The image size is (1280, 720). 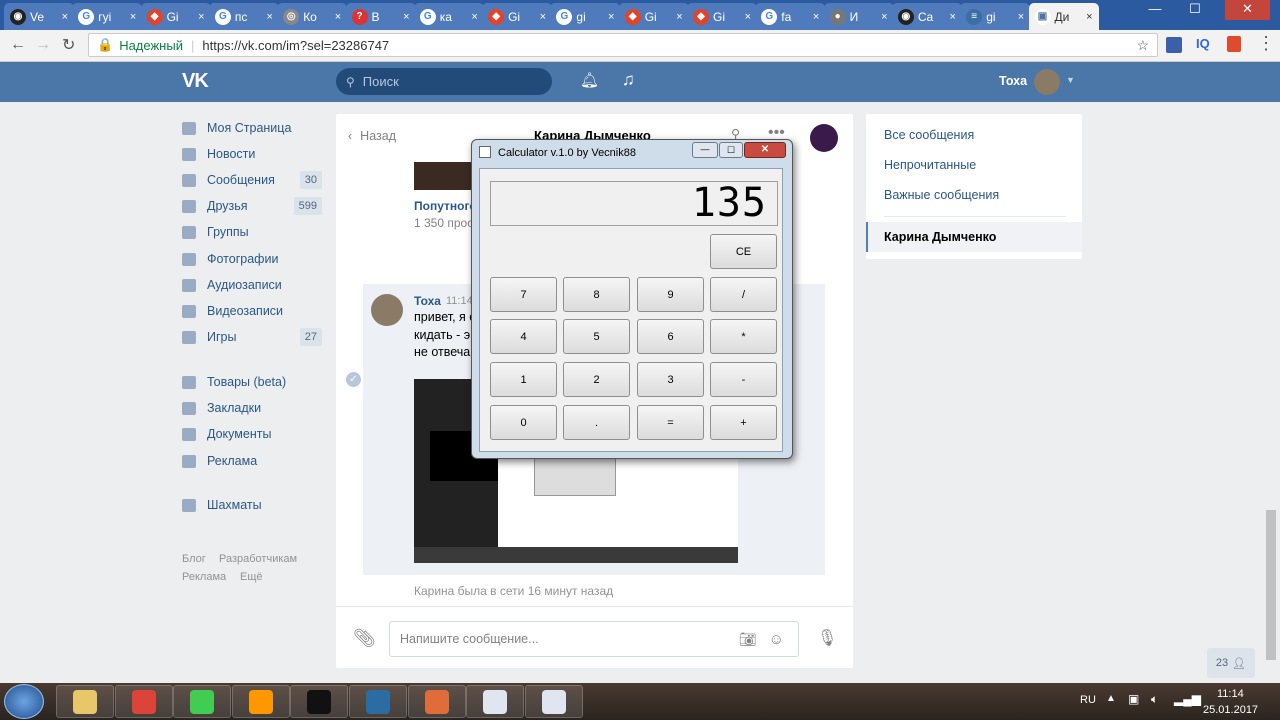 I want to click on browser-tab: ● И ×, so click(x=858, y=16).